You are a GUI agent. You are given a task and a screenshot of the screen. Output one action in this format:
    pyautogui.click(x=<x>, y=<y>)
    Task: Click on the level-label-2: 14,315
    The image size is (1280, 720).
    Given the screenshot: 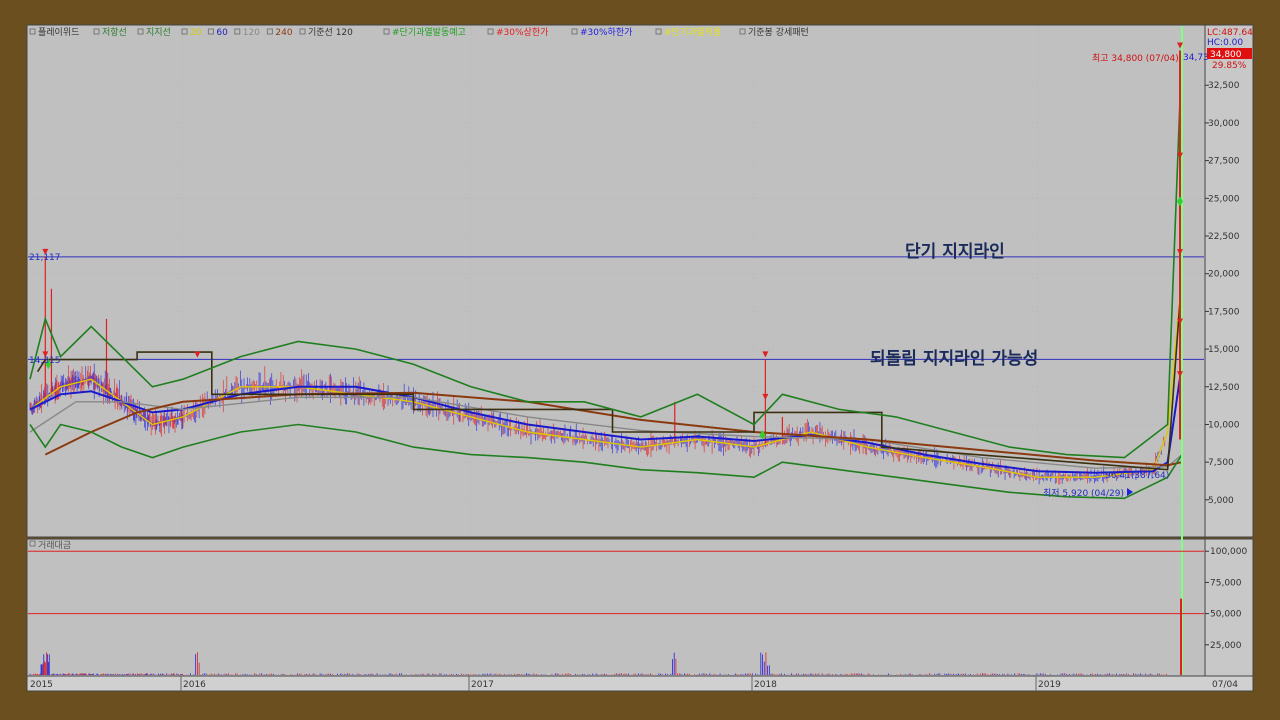 What is the action you would take?
    pyautogui.click(x=45, y=361)
    